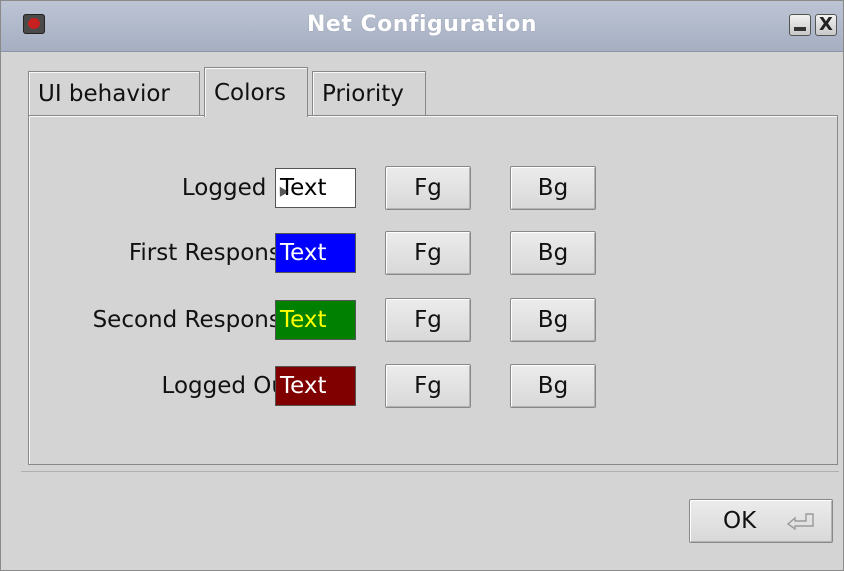  I want to click on fg-button-logged-out: Fg, so click(428, 386).